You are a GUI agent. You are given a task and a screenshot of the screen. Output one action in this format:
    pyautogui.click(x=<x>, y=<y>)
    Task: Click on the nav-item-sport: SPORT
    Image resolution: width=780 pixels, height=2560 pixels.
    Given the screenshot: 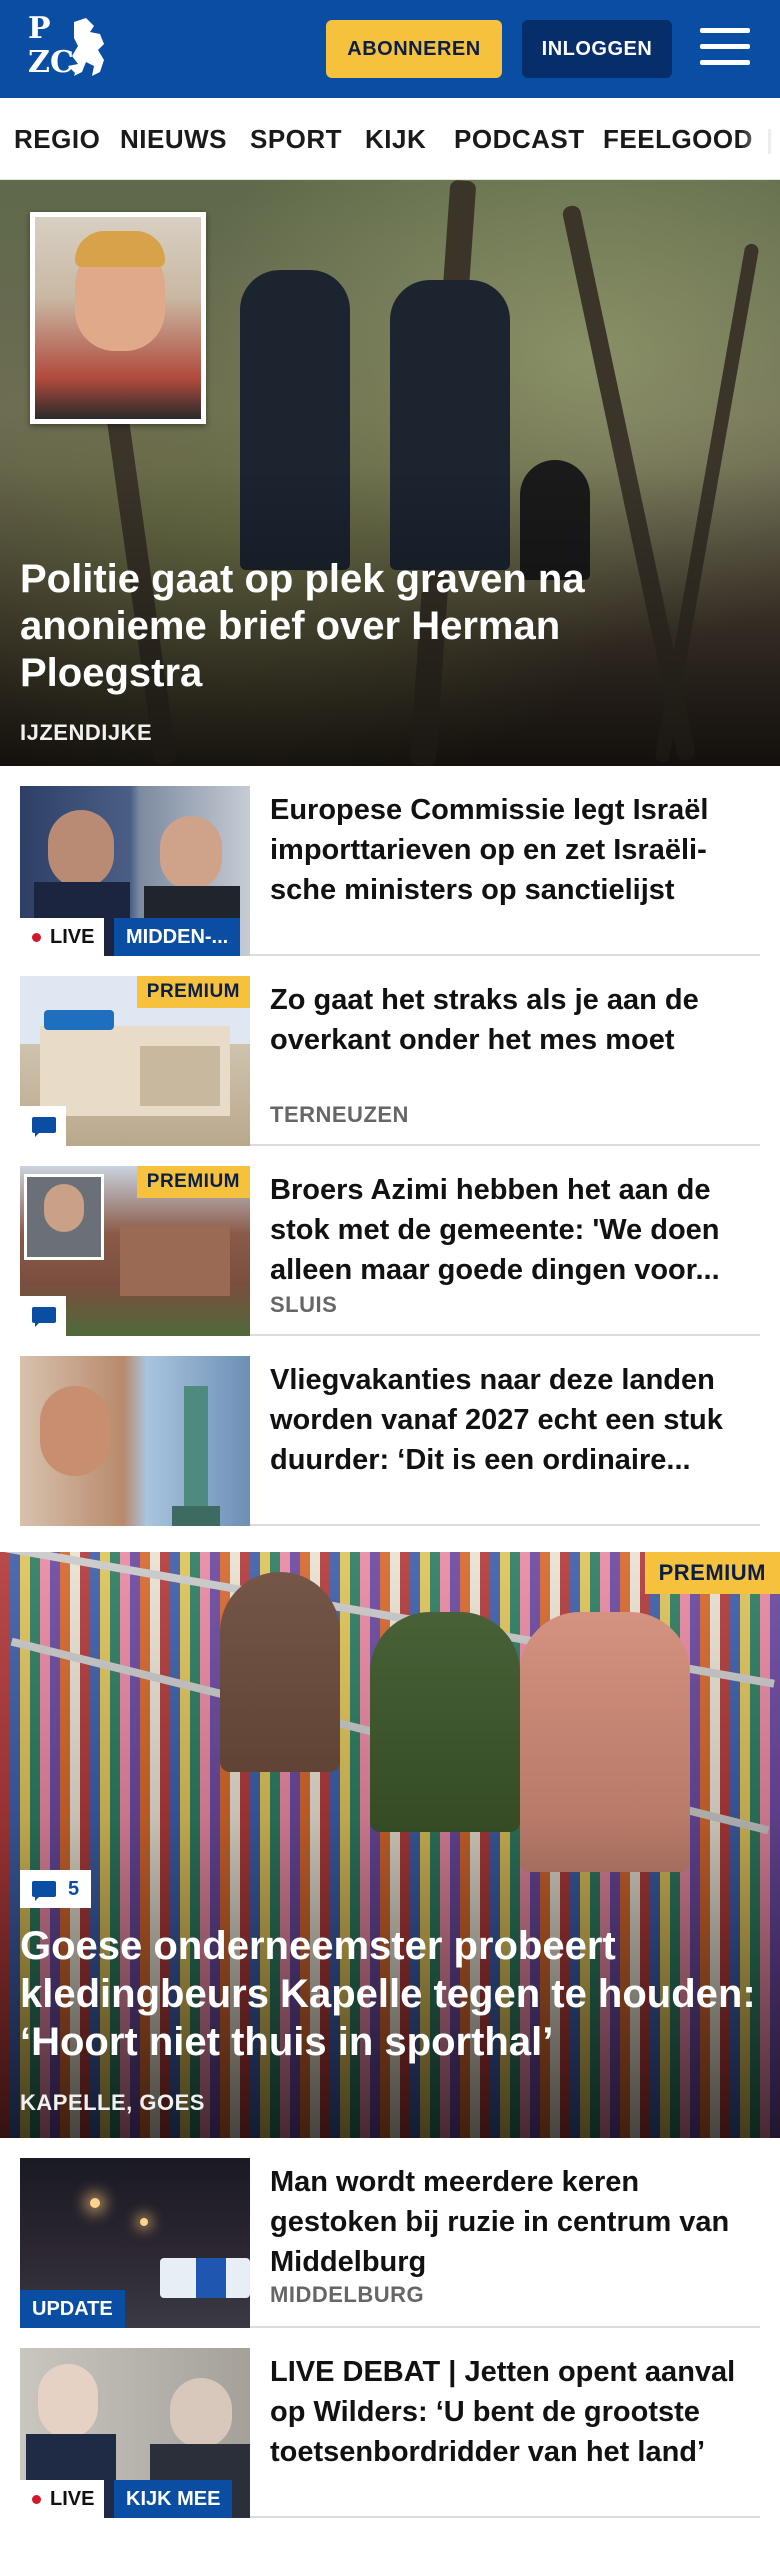 What is the action you would take?
    pyautogui.click(x=296, y=139)
    